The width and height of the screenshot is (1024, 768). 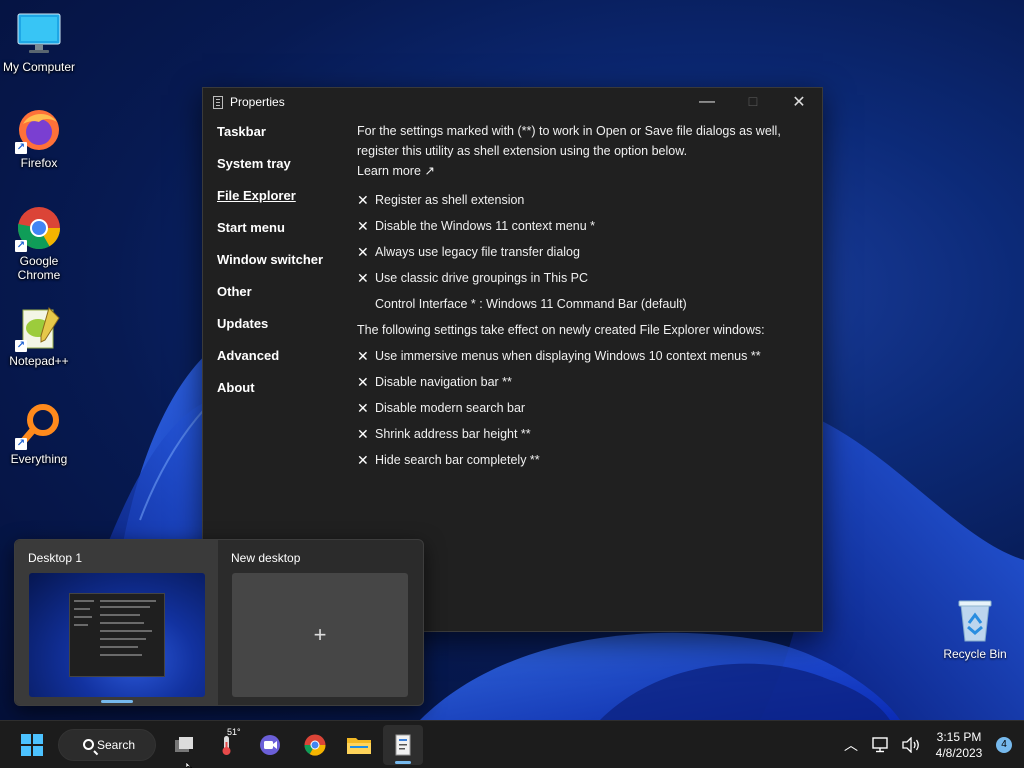 What do you see at coordinates (512, 744) in the screenshot?
I see `taskbar: Search 51° ︿ 3:15 PM 4/8/2023 4` at bounding box center [512, 744].